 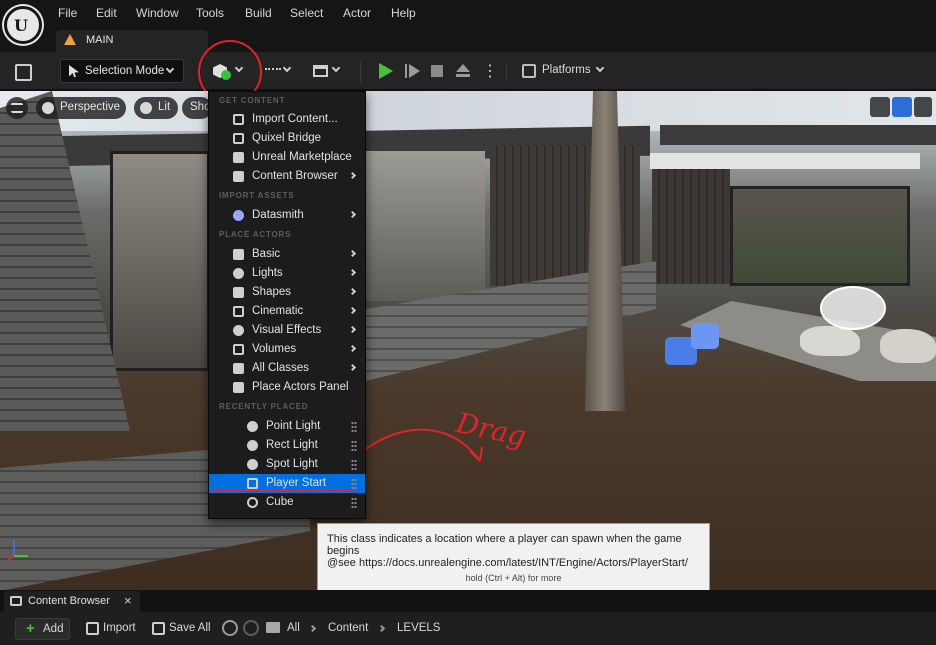 What do you see at coordinates (287, 368) in the screenshot?
I see `menu-item-all-classes: All Classes` at bounding box center [287, 368].